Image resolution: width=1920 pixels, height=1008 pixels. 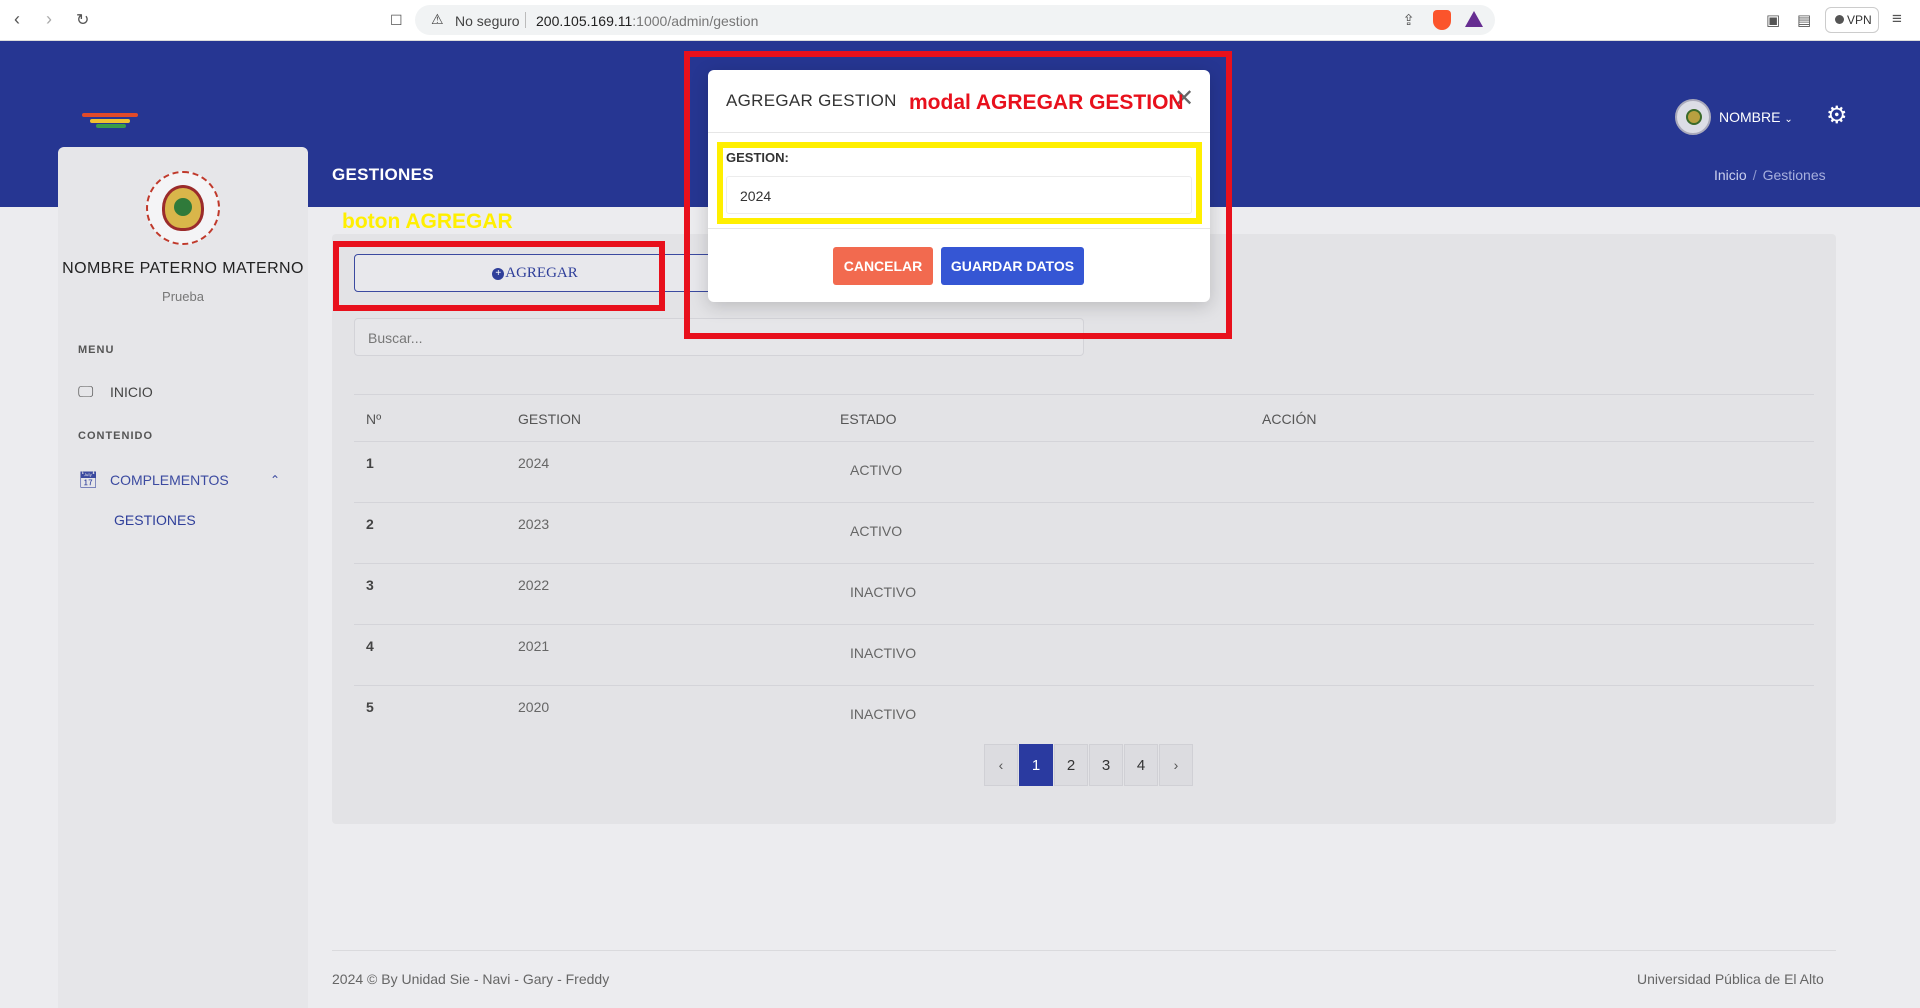 I want to click on bookmark-icon: ☐, so click(x=396, y=20).